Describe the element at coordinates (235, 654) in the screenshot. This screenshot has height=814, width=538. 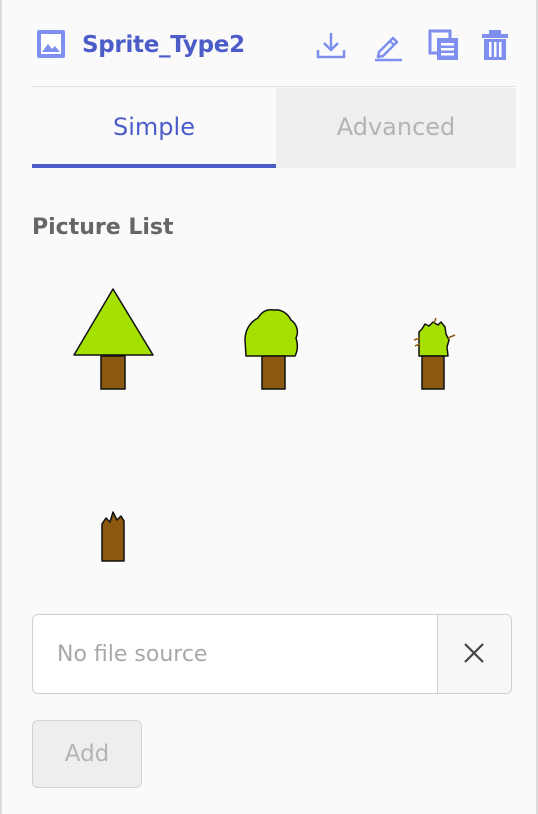
I see `file-source-input` at that location.